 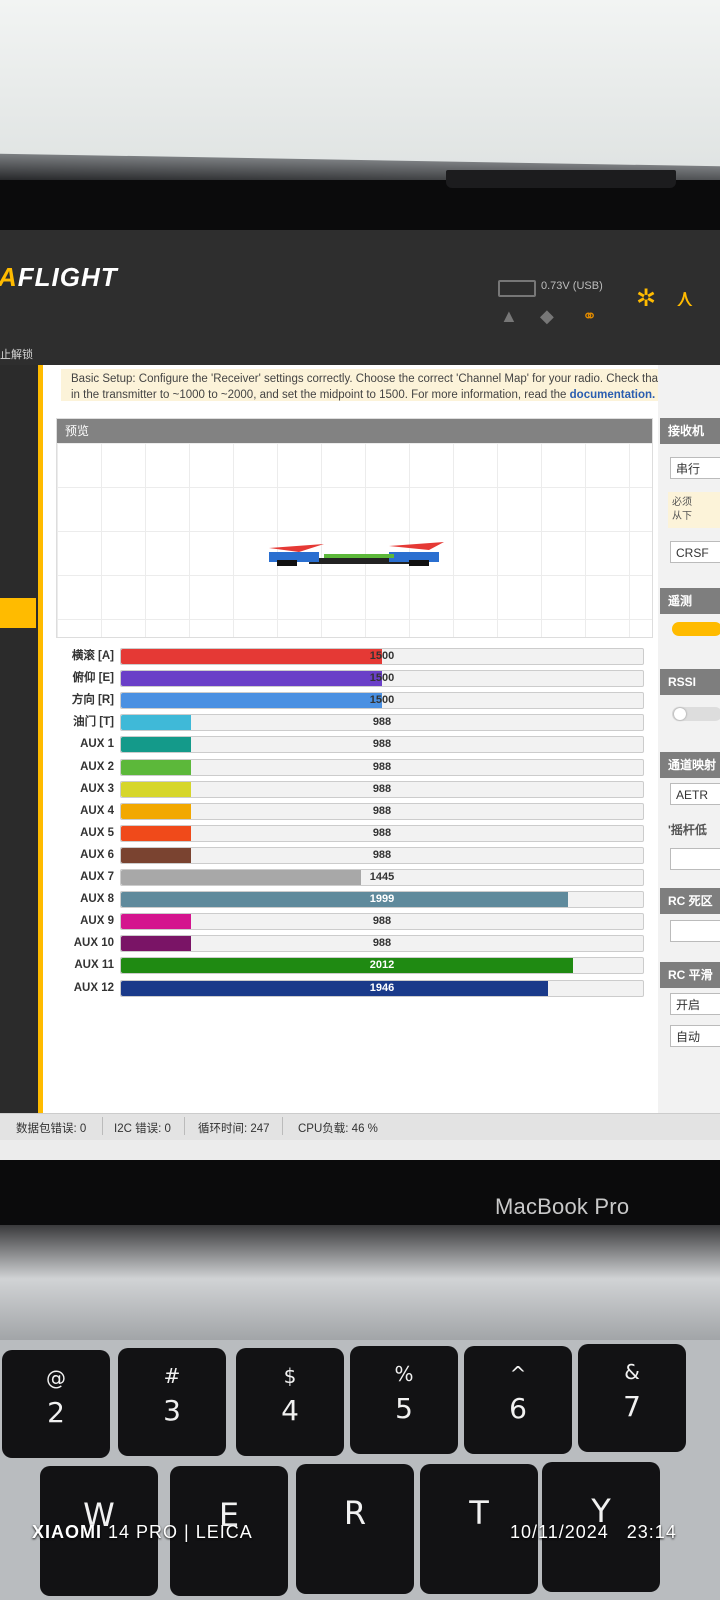 I want to click on background-wall, so click(x=360, y=87).